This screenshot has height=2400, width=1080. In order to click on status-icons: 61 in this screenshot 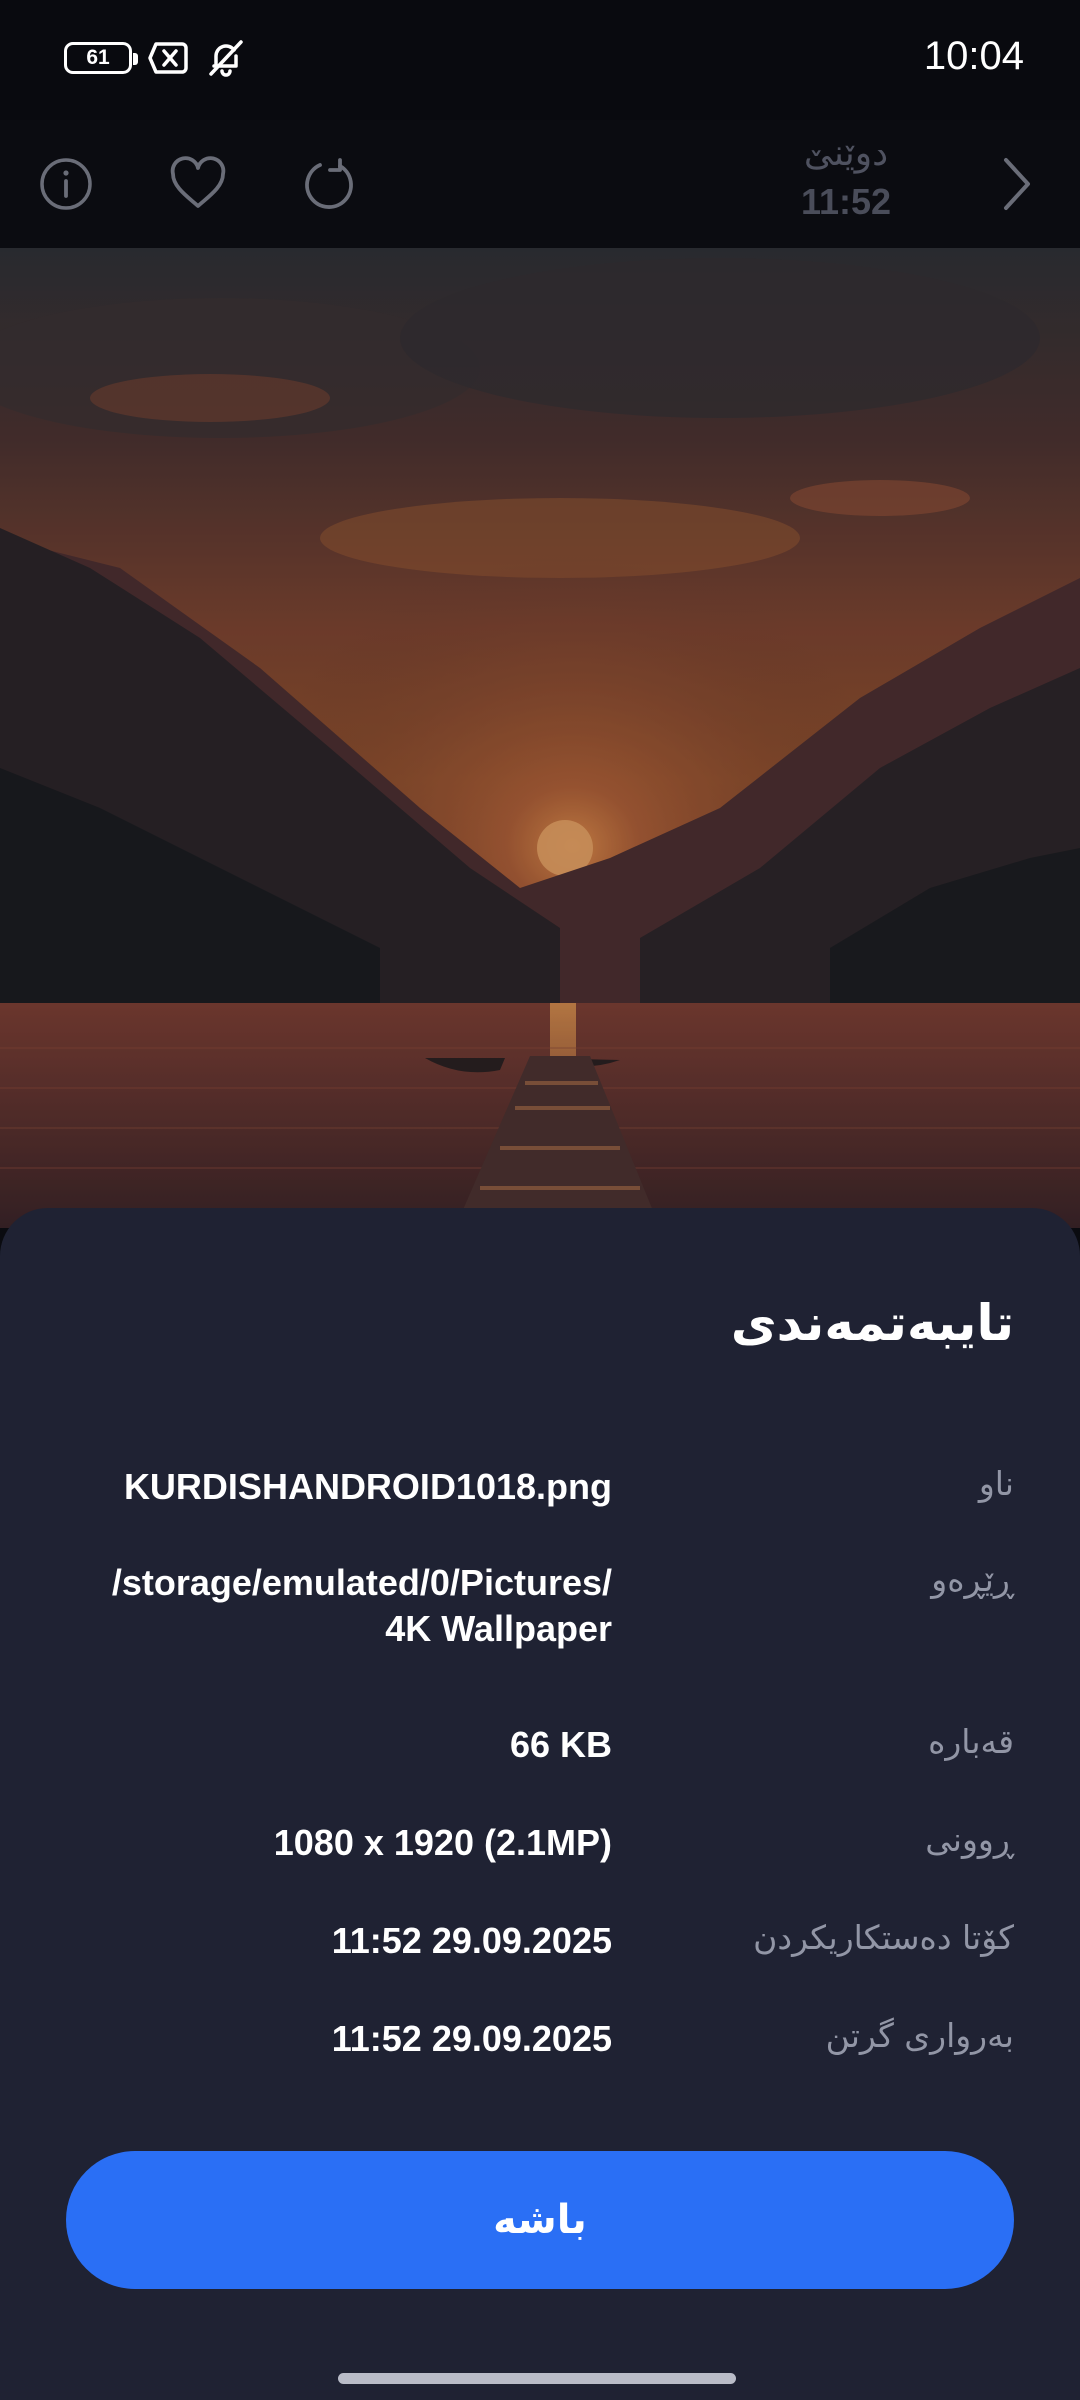, I will do `click(155, 58)`.